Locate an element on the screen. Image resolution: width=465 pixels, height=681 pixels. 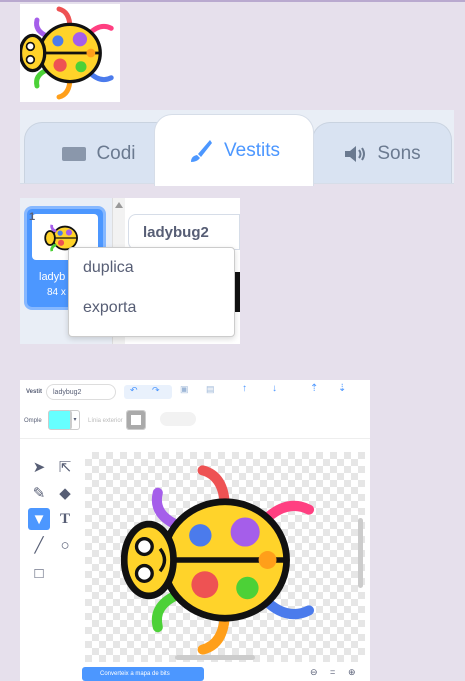
canvas-hscrollbar is located at coordinates (215, 657).